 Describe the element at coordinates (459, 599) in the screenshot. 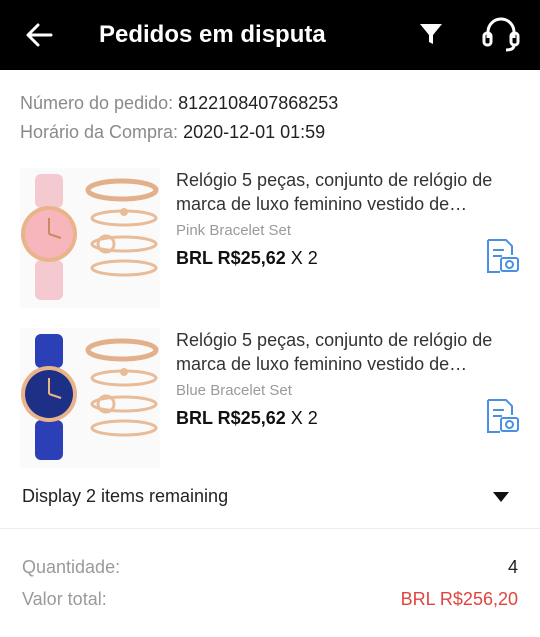

I see `total-value: BRL R$256,20` at that location.